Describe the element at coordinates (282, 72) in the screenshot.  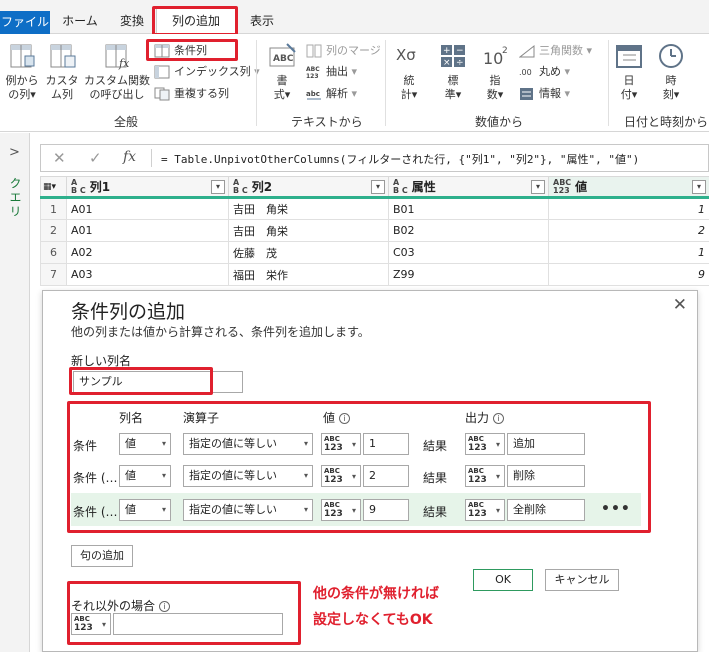
I see `format-button: ABC 書 式▾` at that location.